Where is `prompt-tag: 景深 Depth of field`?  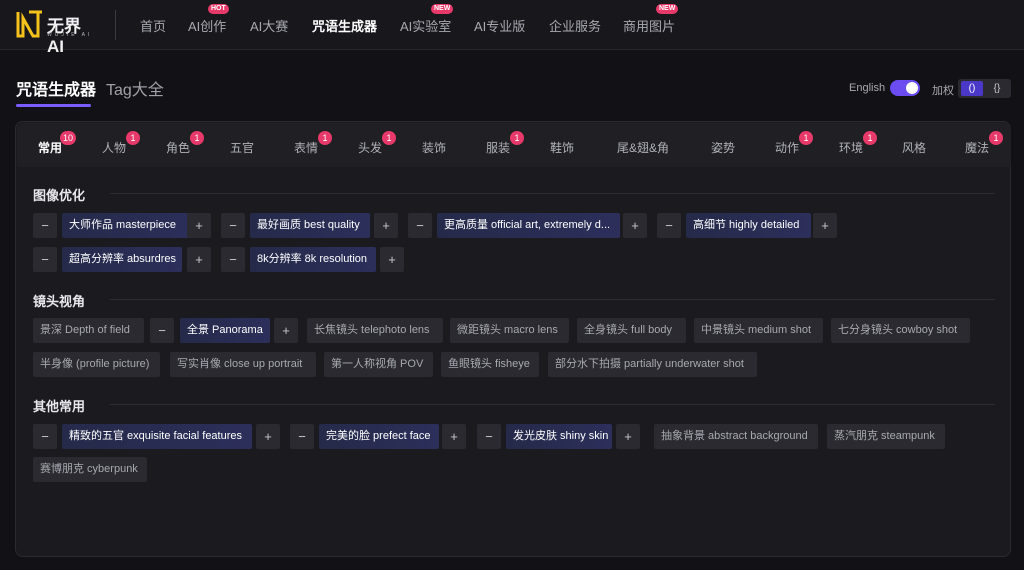
prompt-tag: 景深 Depth of field is located at coordinates (88, 330).